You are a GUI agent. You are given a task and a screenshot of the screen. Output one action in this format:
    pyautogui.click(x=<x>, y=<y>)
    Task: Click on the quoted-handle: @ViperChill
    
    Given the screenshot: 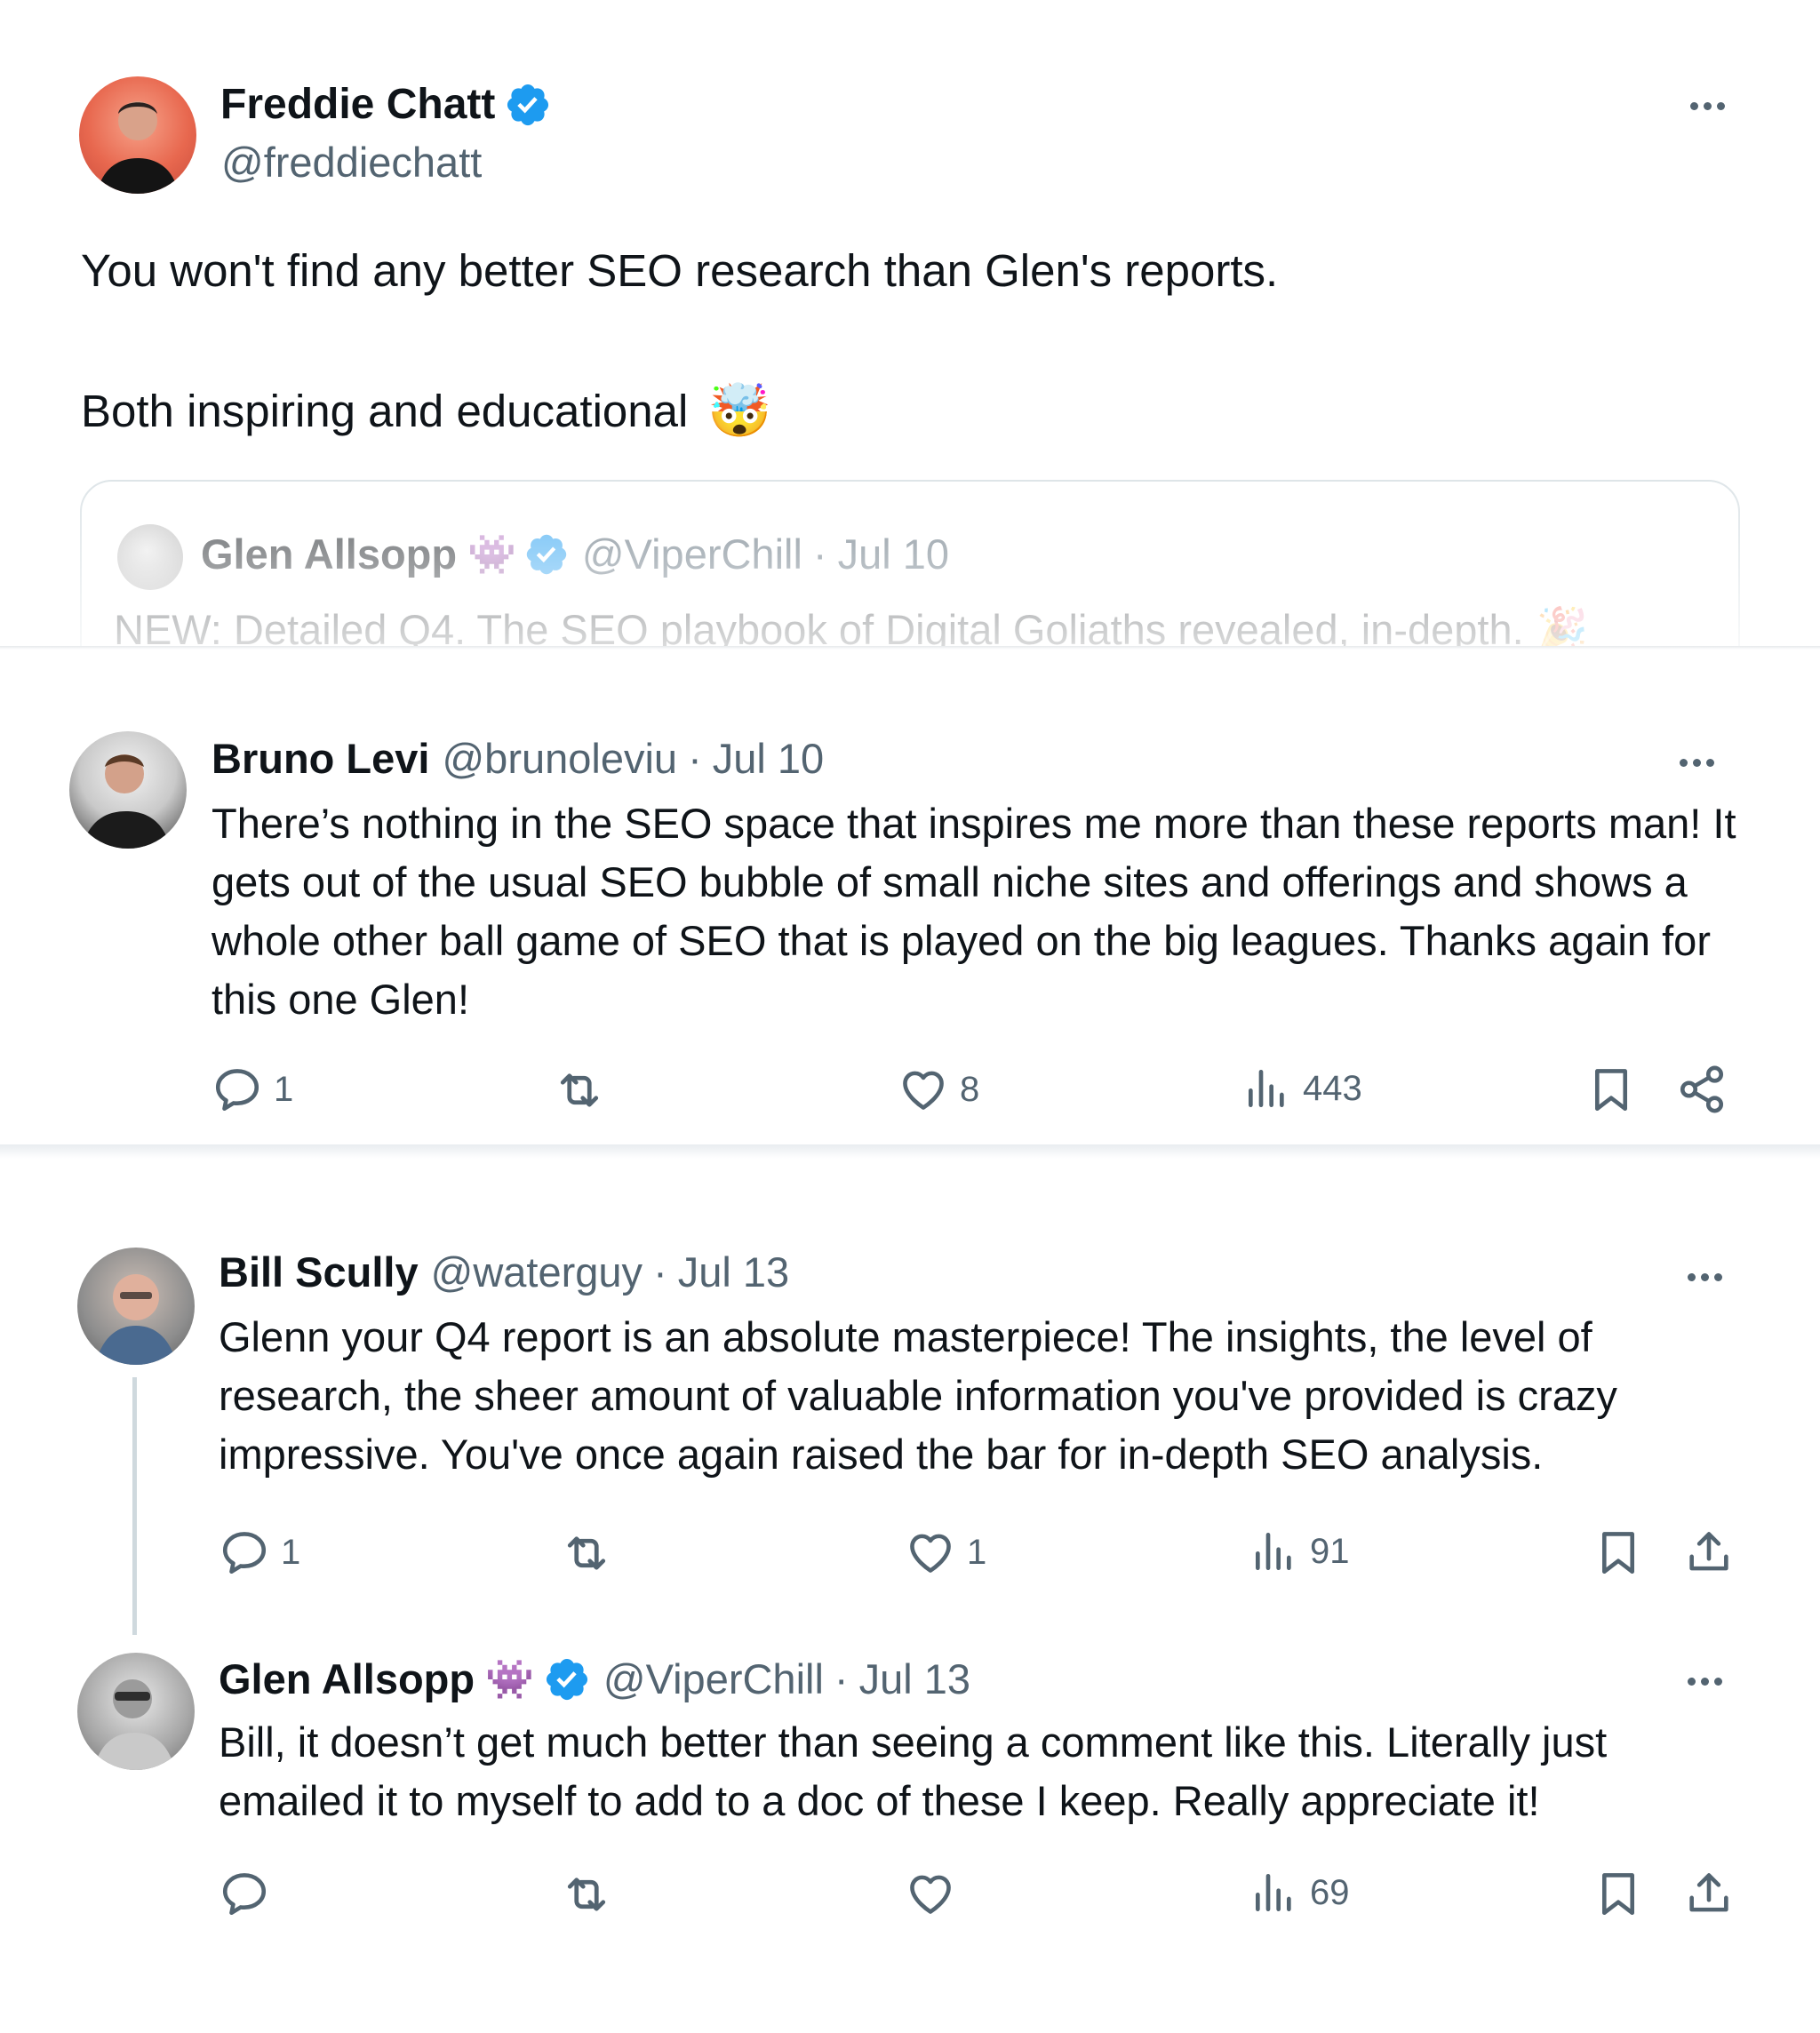 What is the action you would take?
    pyautogui.click(x=692, y=554)
    